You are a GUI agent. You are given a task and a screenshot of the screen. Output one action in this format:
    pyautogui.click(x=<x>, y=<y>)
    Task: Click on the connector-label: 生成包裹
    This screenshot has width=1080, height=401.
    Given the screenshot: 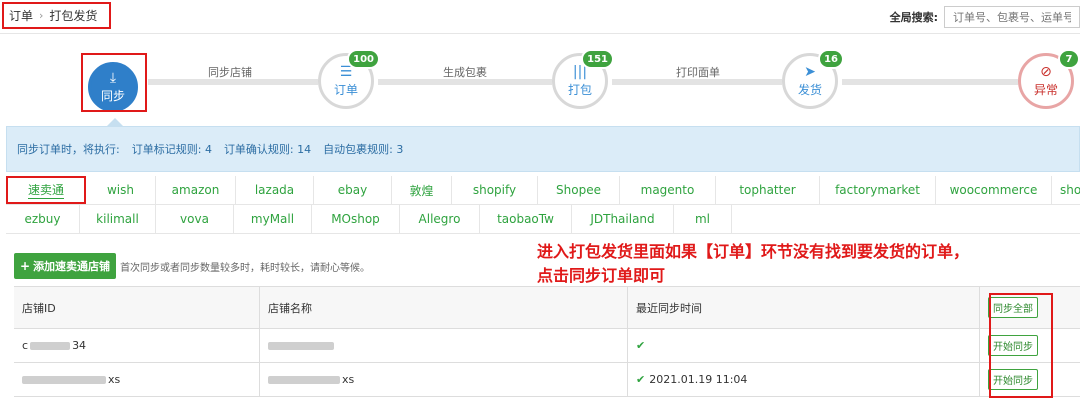 What is the action you would take?
    pyautogui.click(x=465, y=72)
    